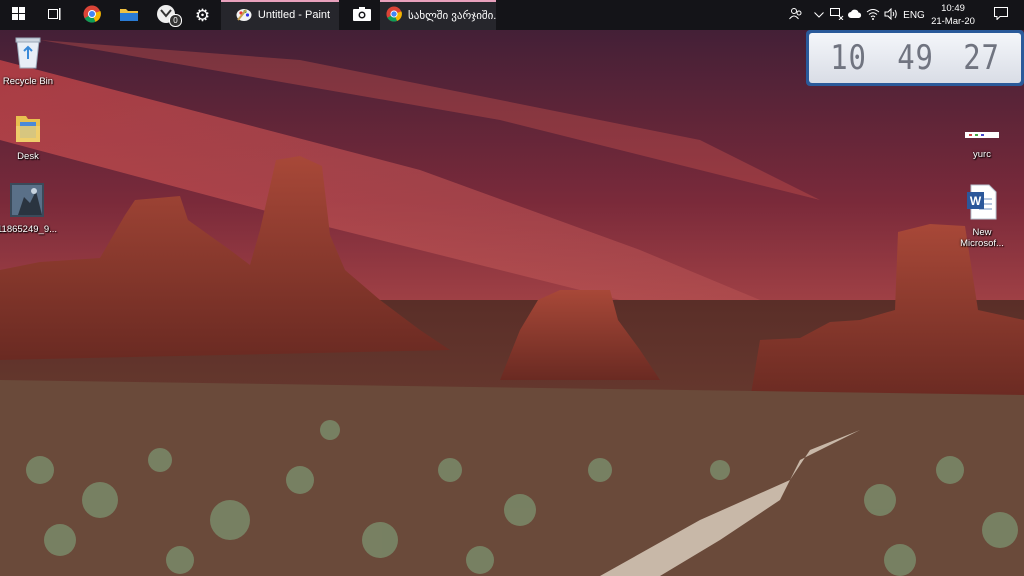  I want to click on desktop-icon-desk: Desk, so click(29, 137).